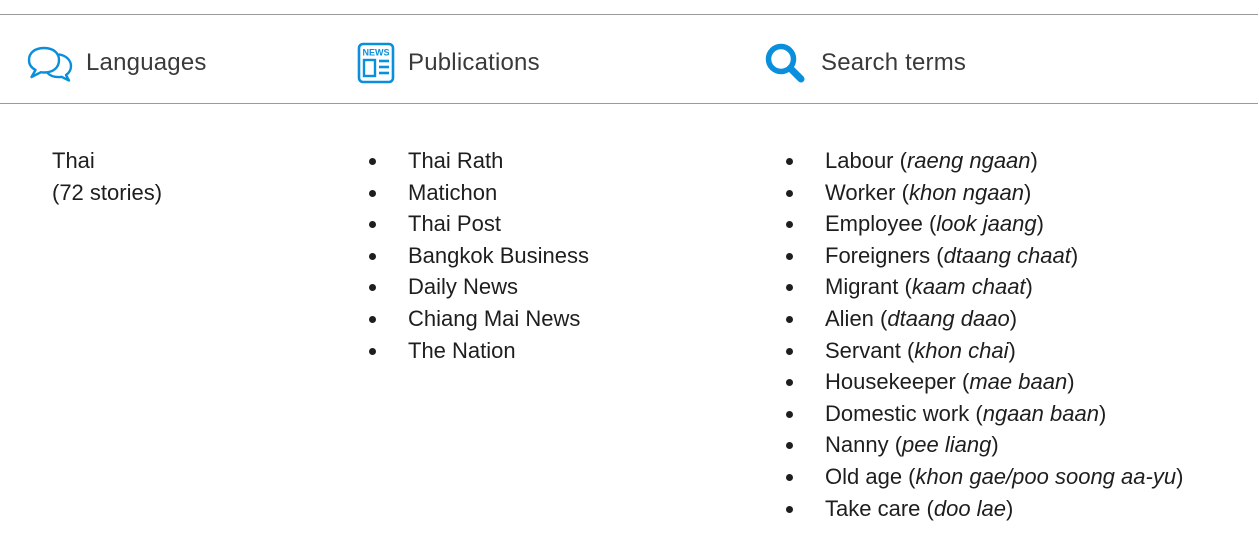  I want to click on publication-item: The Nation, so click(476, 351).